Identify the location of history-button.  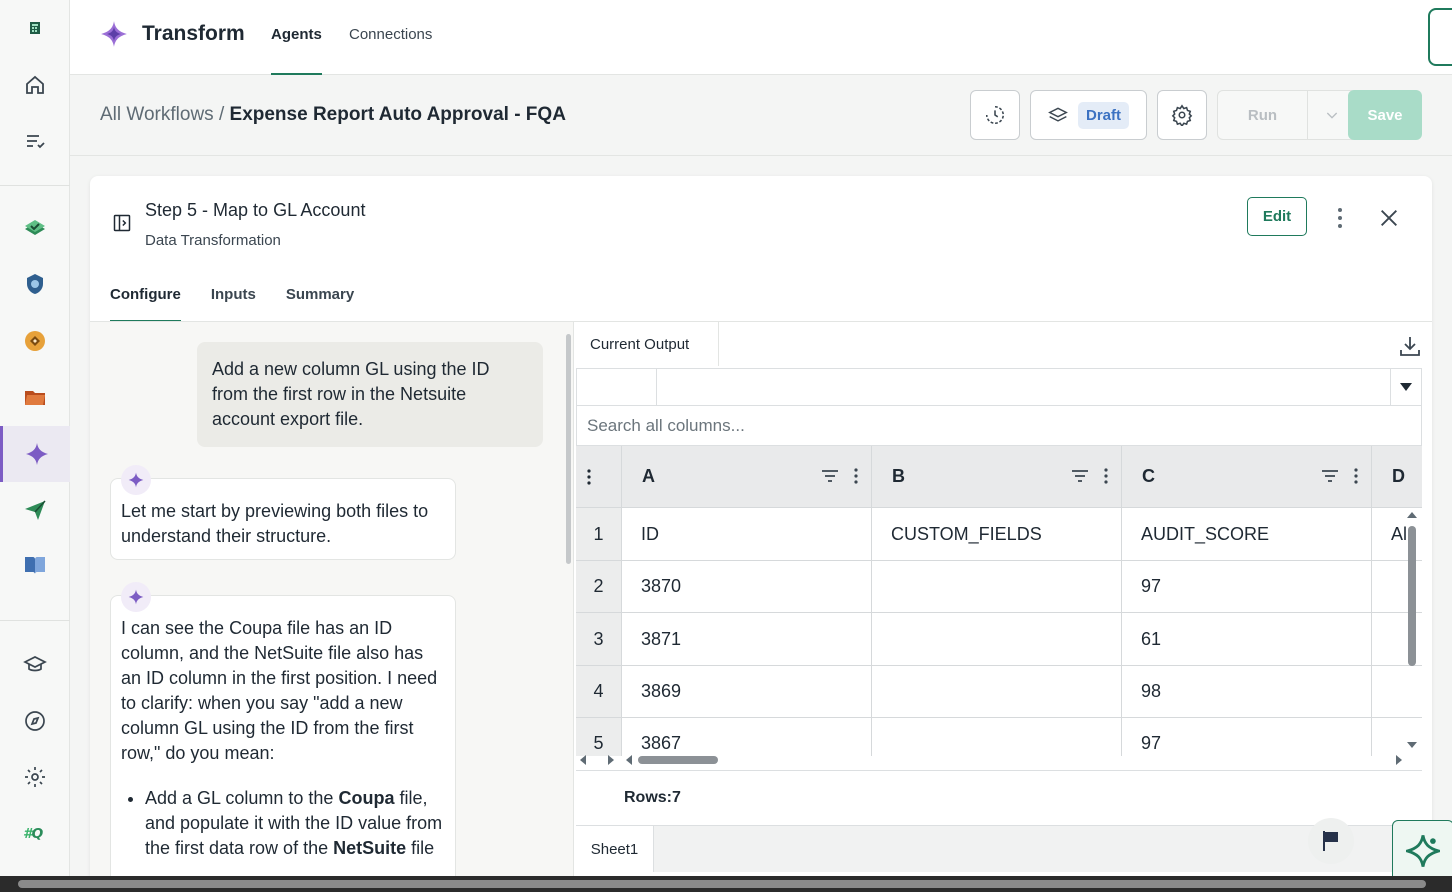
(995, 115).